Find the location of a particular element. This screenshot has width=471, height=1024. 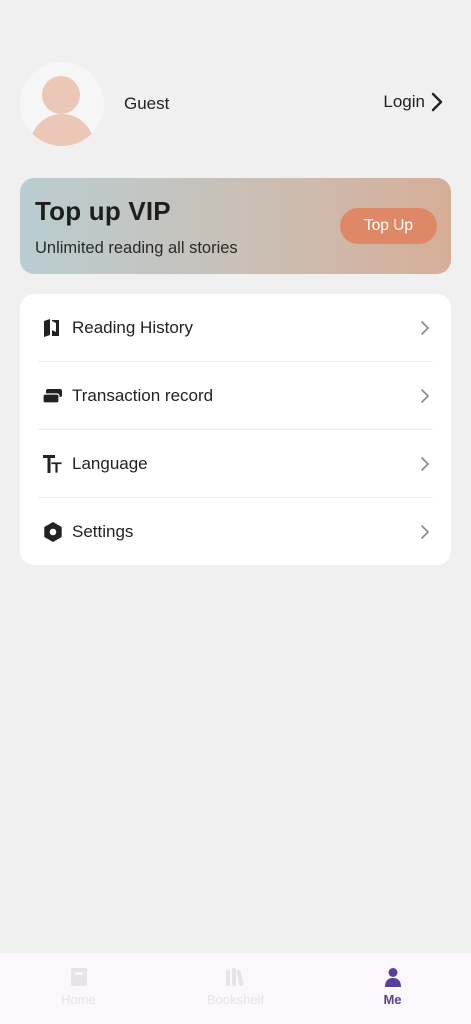

tab-label: Home is located at coordinates (78, 999).